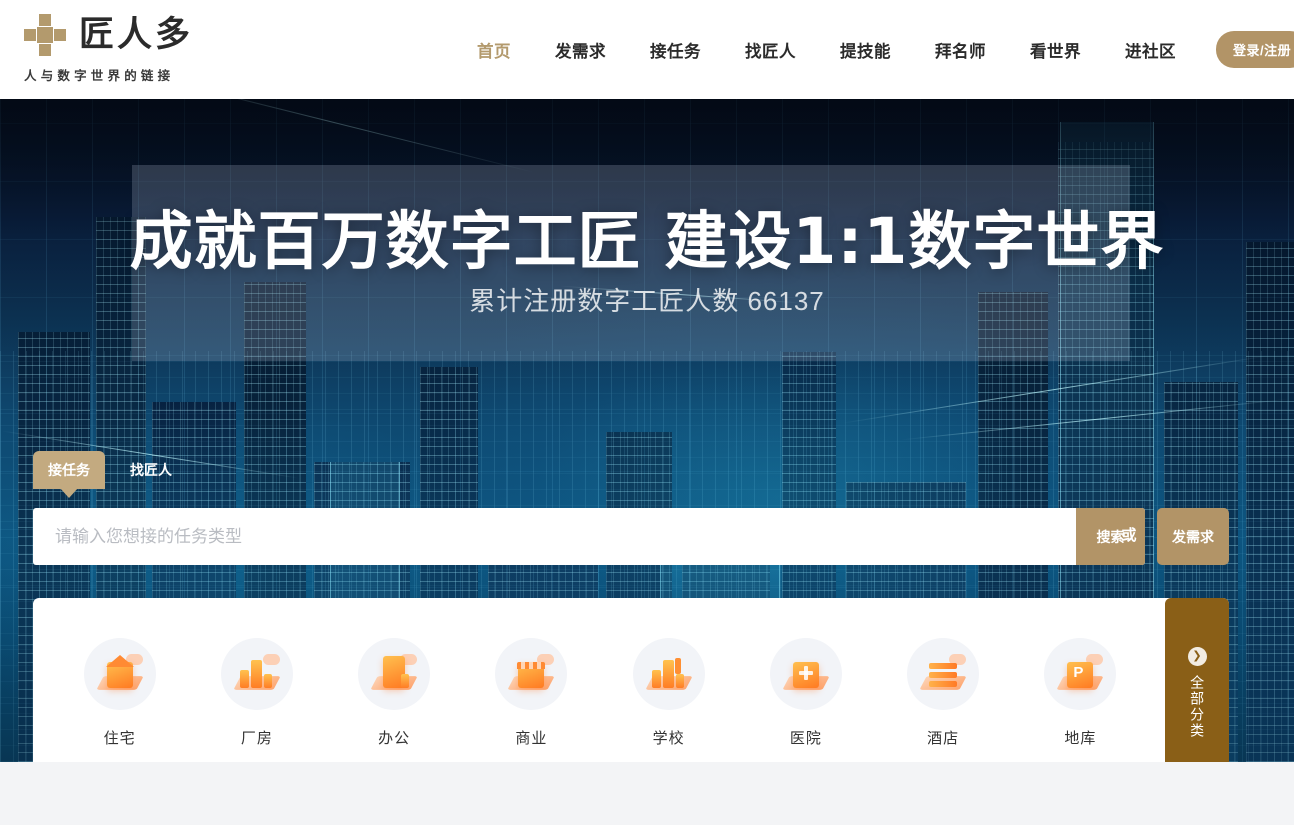 This screenshot has height=825, width=1294. I want to click on all-categories-button: ❯ 全部分类, so click(1197, 680).